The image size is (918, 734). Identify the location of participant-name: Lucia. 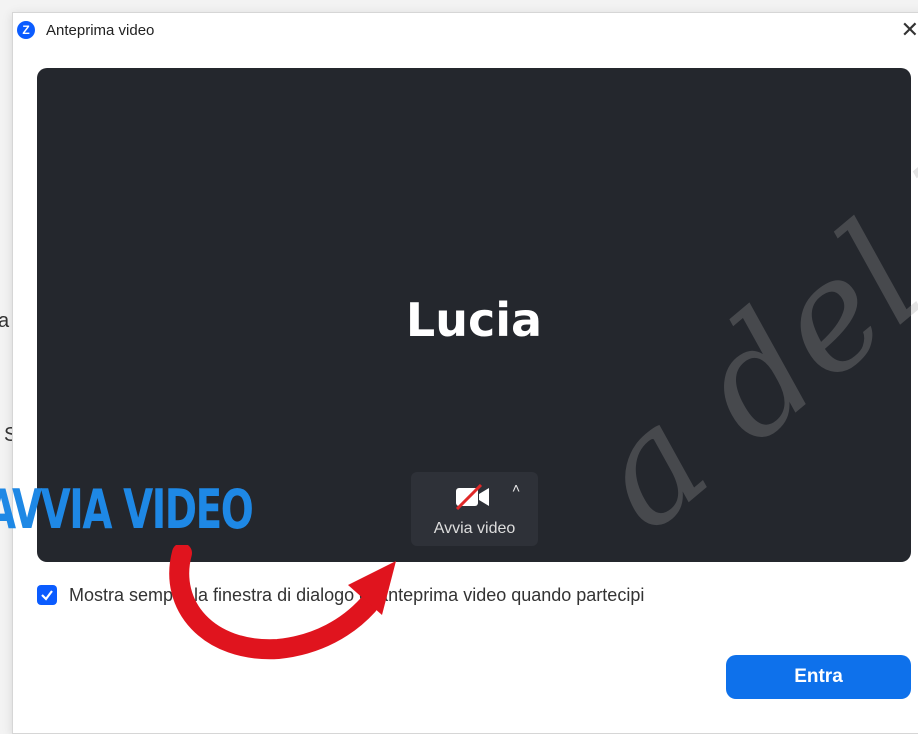
(474, 320).